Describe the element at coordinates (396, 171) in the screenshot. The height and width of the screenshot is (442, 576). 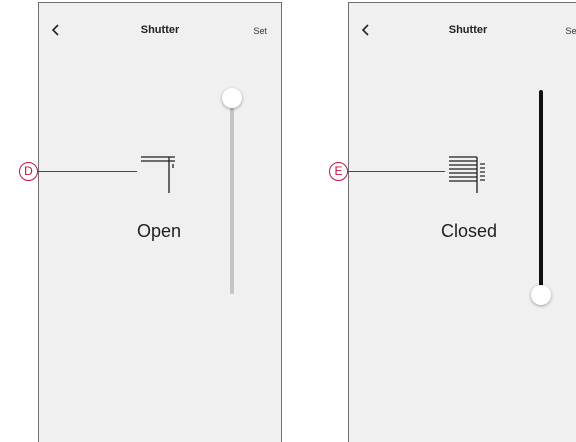
I see `callout-line-e` at that location.